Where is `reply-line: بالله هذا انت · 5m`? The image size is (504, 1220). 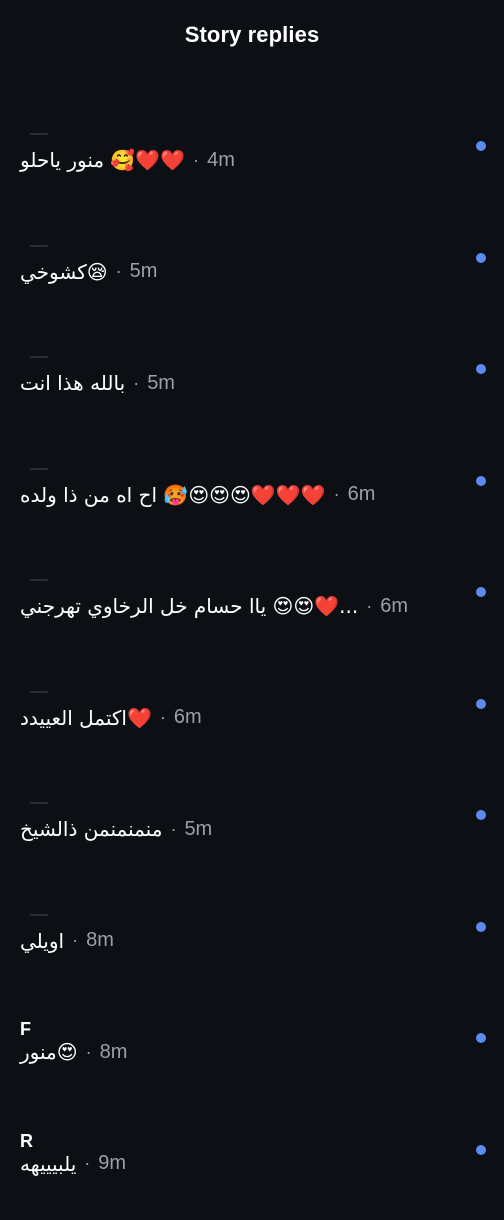
reply-line: بالله هذا انت · 5m is located at coordinates (97, 383).